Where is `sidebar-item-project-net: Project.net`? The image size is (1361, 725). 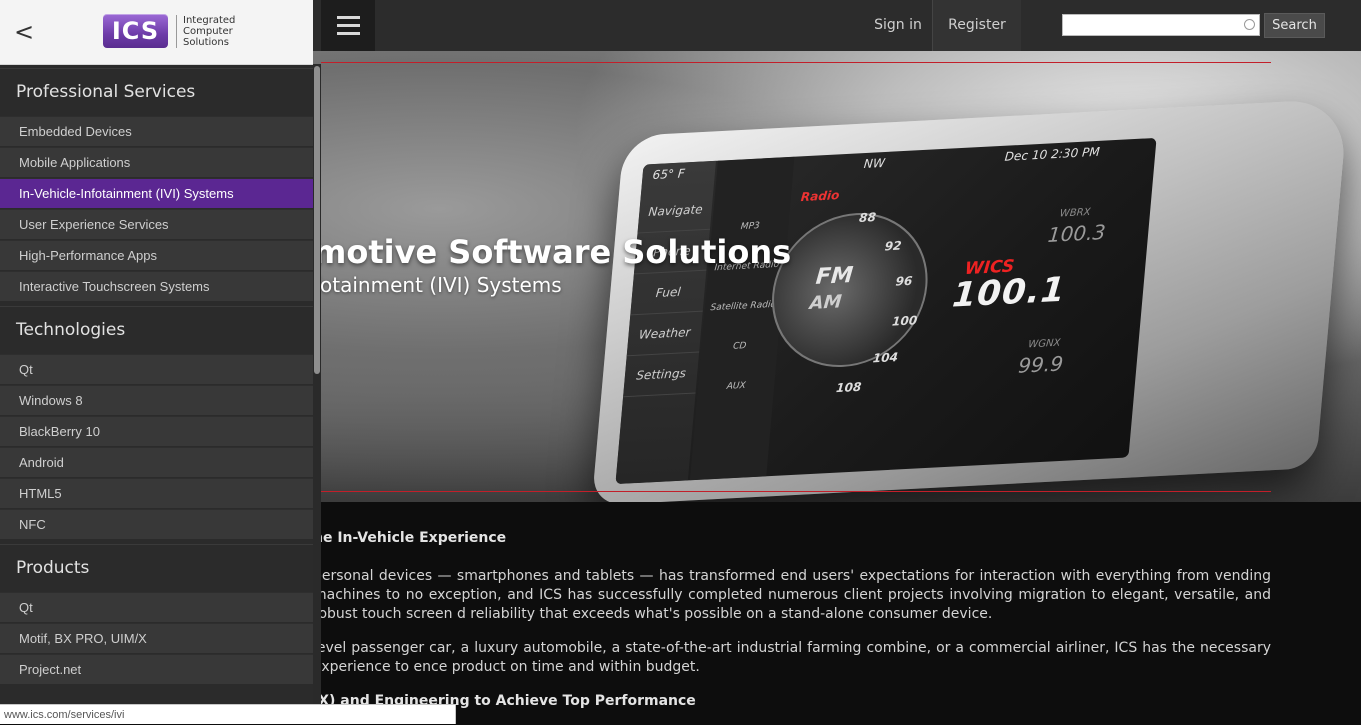 sidebar-item-project-net: Project.net is located at coordinates (156, 669).